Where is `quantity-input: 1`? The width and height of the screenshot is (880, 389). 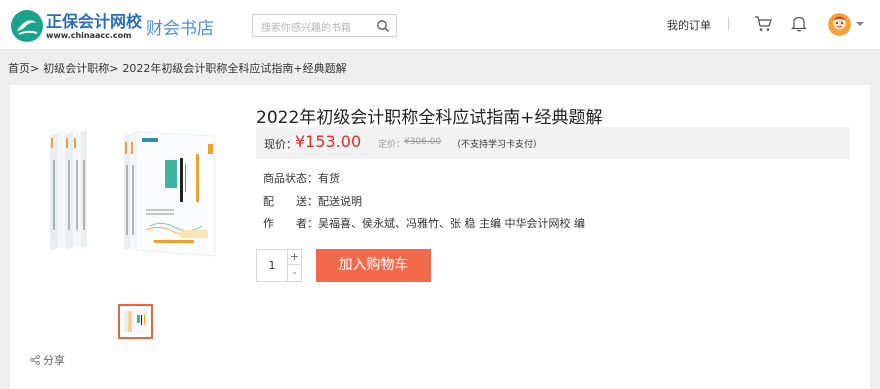 quantity-input: 1 is located at coordinates (272, 265).